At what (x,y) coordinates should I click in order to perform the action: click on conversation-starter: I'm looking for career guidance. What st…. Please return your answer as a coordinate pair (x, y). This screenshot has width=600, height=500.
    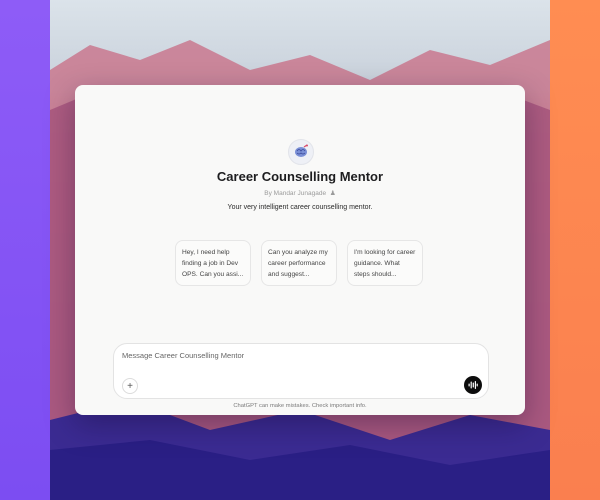
    Looking at the image, I should click on (385, 263).